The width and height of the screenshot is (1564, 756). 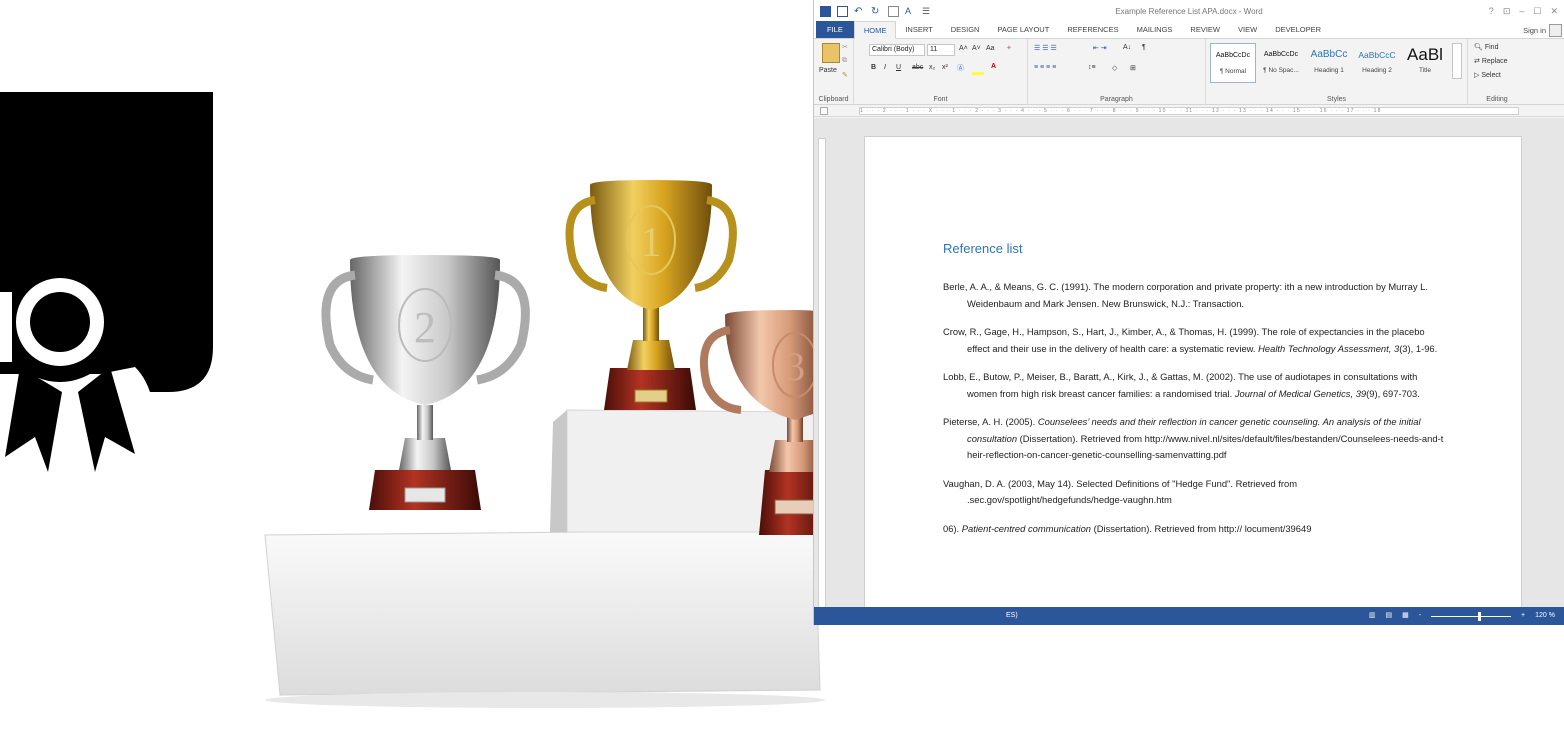 I want to click on web-layout-icon: ▦, so click(x=1405, y=616).